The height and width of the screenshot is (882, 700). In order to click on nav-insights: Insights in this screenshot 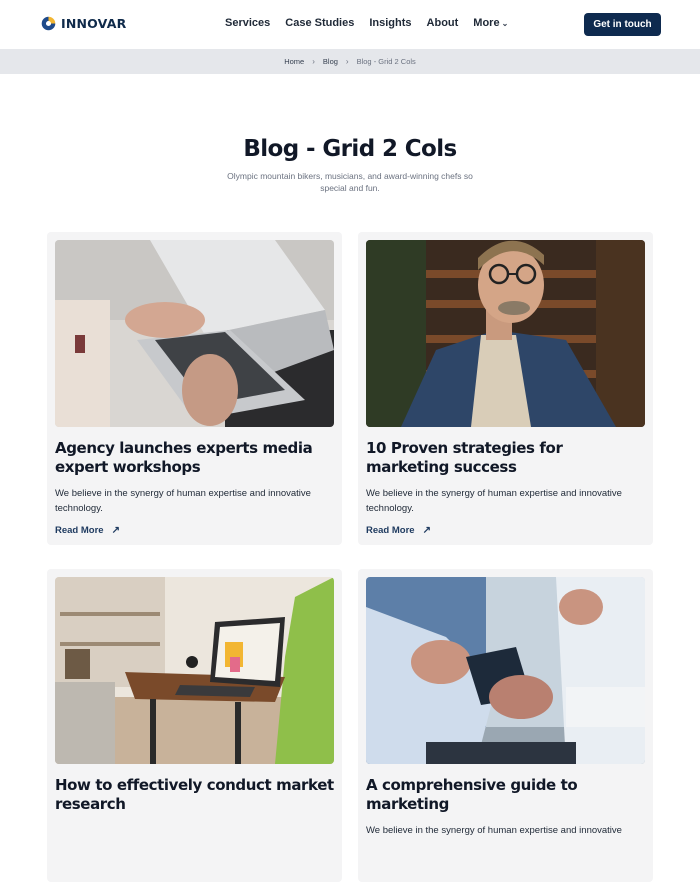, I will do `click(390, 23)`.